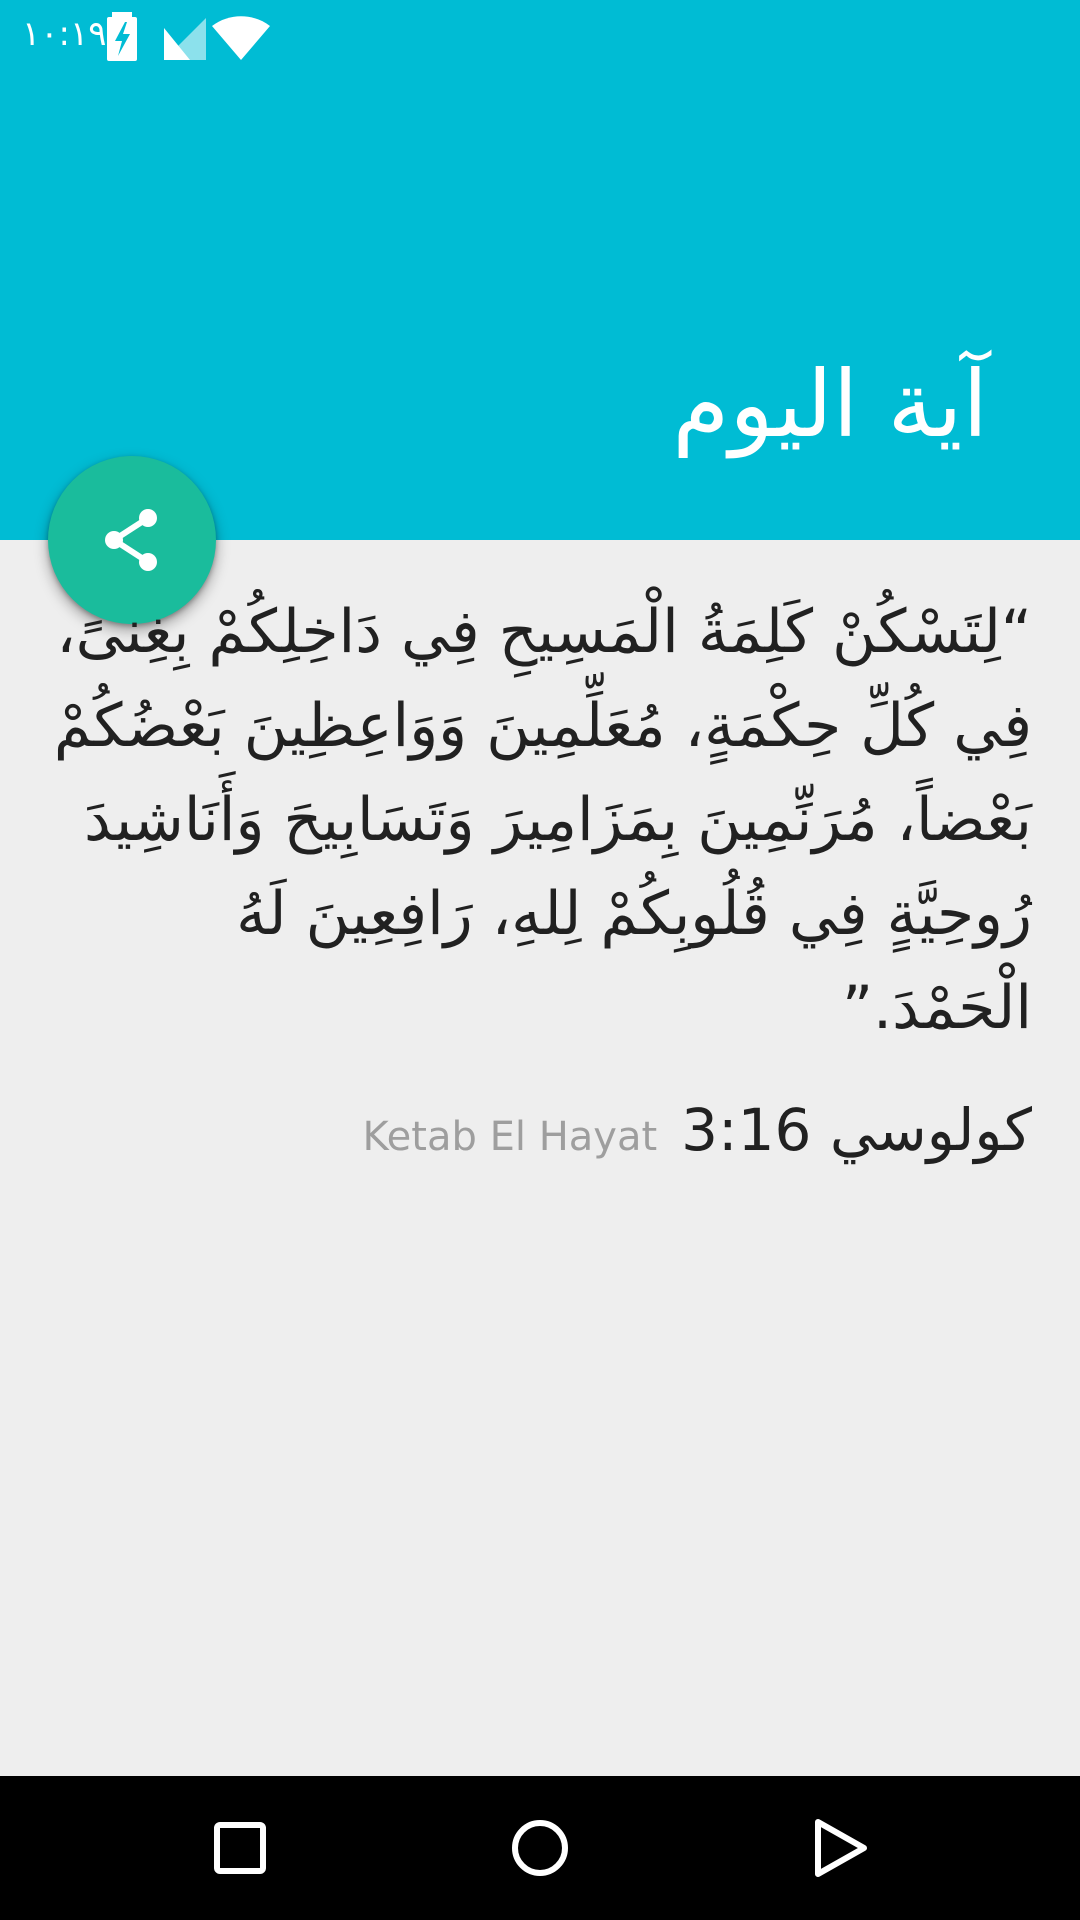  I want to click on bible-version: Ketab El Hayat, so click(510, 1137).